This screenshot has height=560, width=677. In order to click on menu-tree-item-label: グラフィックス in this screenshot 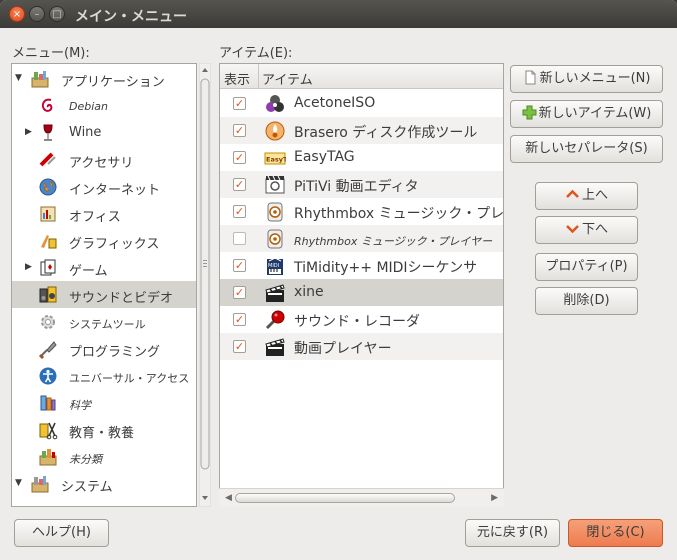, I will do `click(114, 244)`.